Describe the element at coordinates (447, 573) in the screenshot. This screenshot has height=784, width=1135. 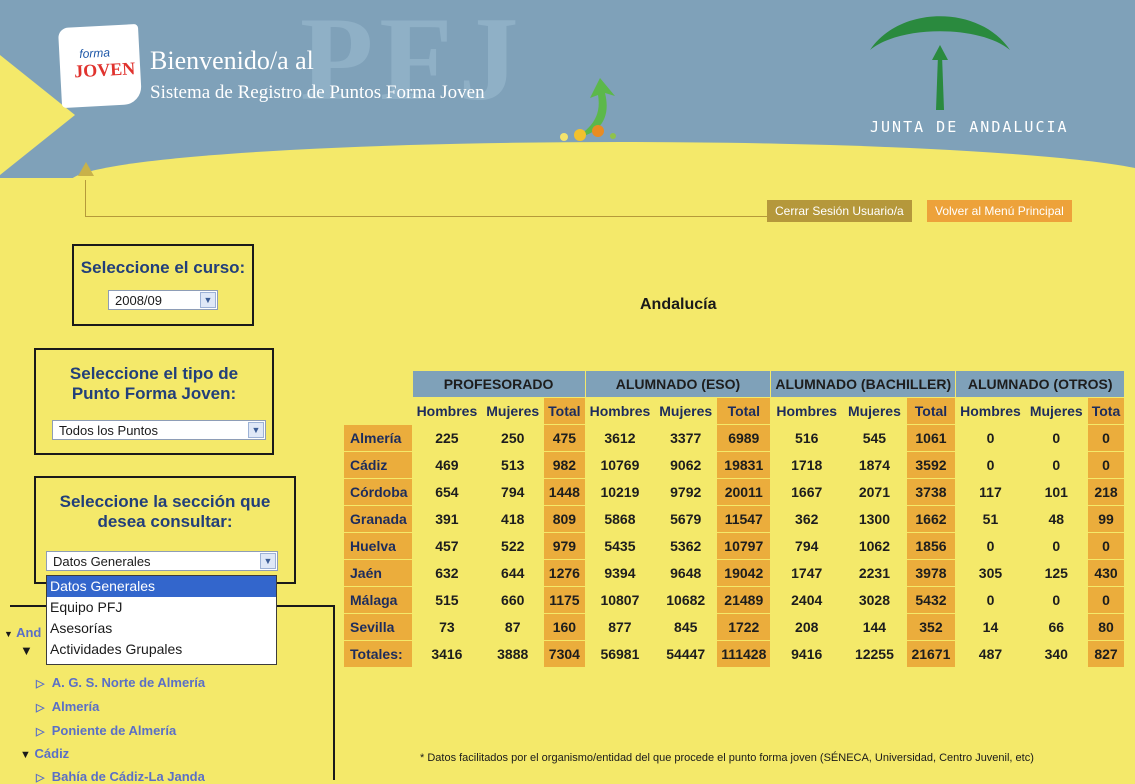
I see `table-cell: 632` at that location.